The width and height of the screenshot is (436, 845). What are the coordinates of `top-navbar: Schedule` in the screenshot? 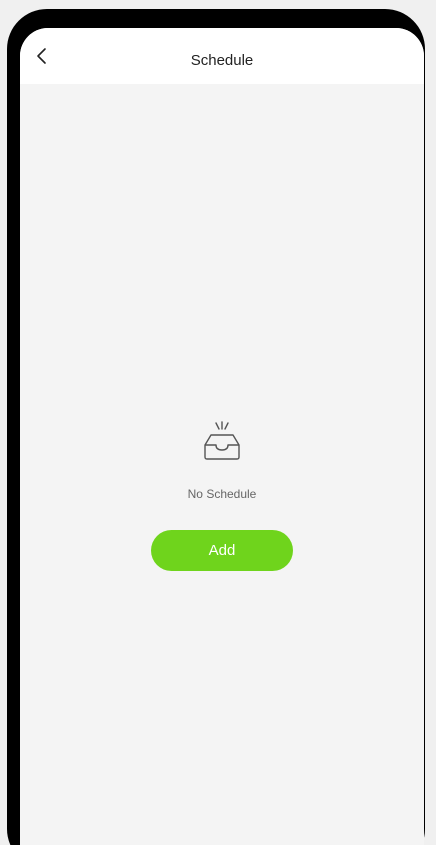 It's located at (222, 56).